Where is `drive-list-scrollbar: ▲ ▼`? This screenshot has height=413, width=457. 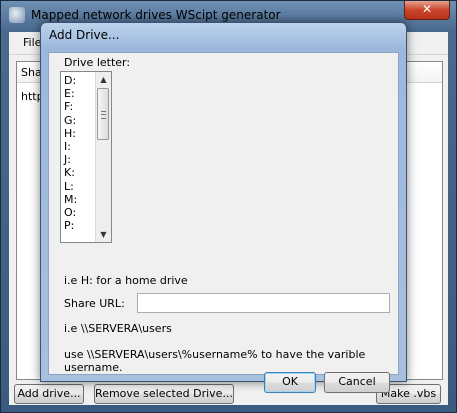 drive-list-scrollbar: ▲ ▼ is located at coordinates (103, 157).